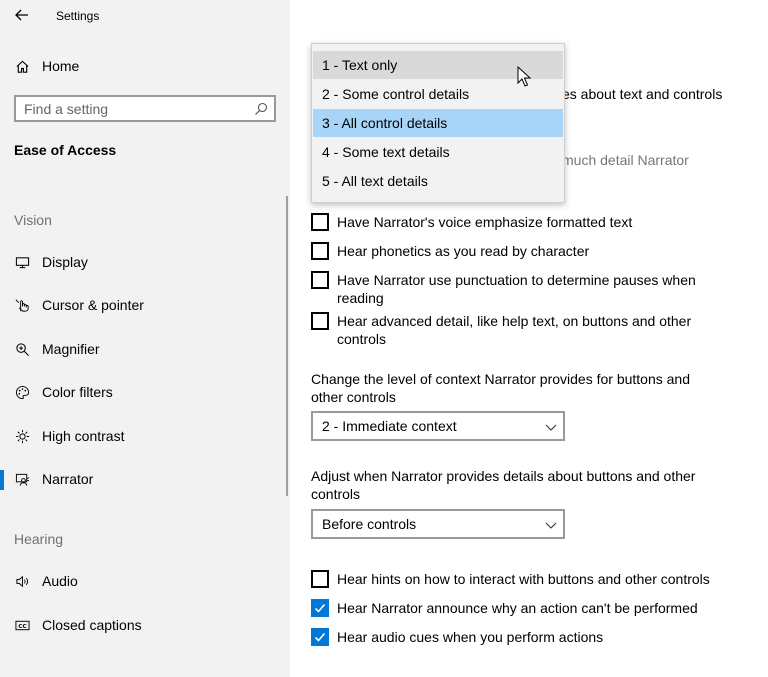  What do you see at coordinates (261, 109) in the screenshot?
I see `search-icon` at bounding box center [261, 109].